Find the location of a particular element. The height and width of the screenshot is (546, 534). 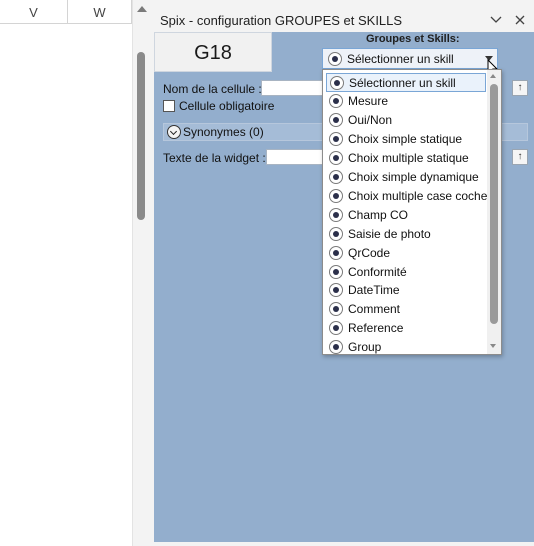

dropdown-scrollbar is located at coordinates (494, 212).